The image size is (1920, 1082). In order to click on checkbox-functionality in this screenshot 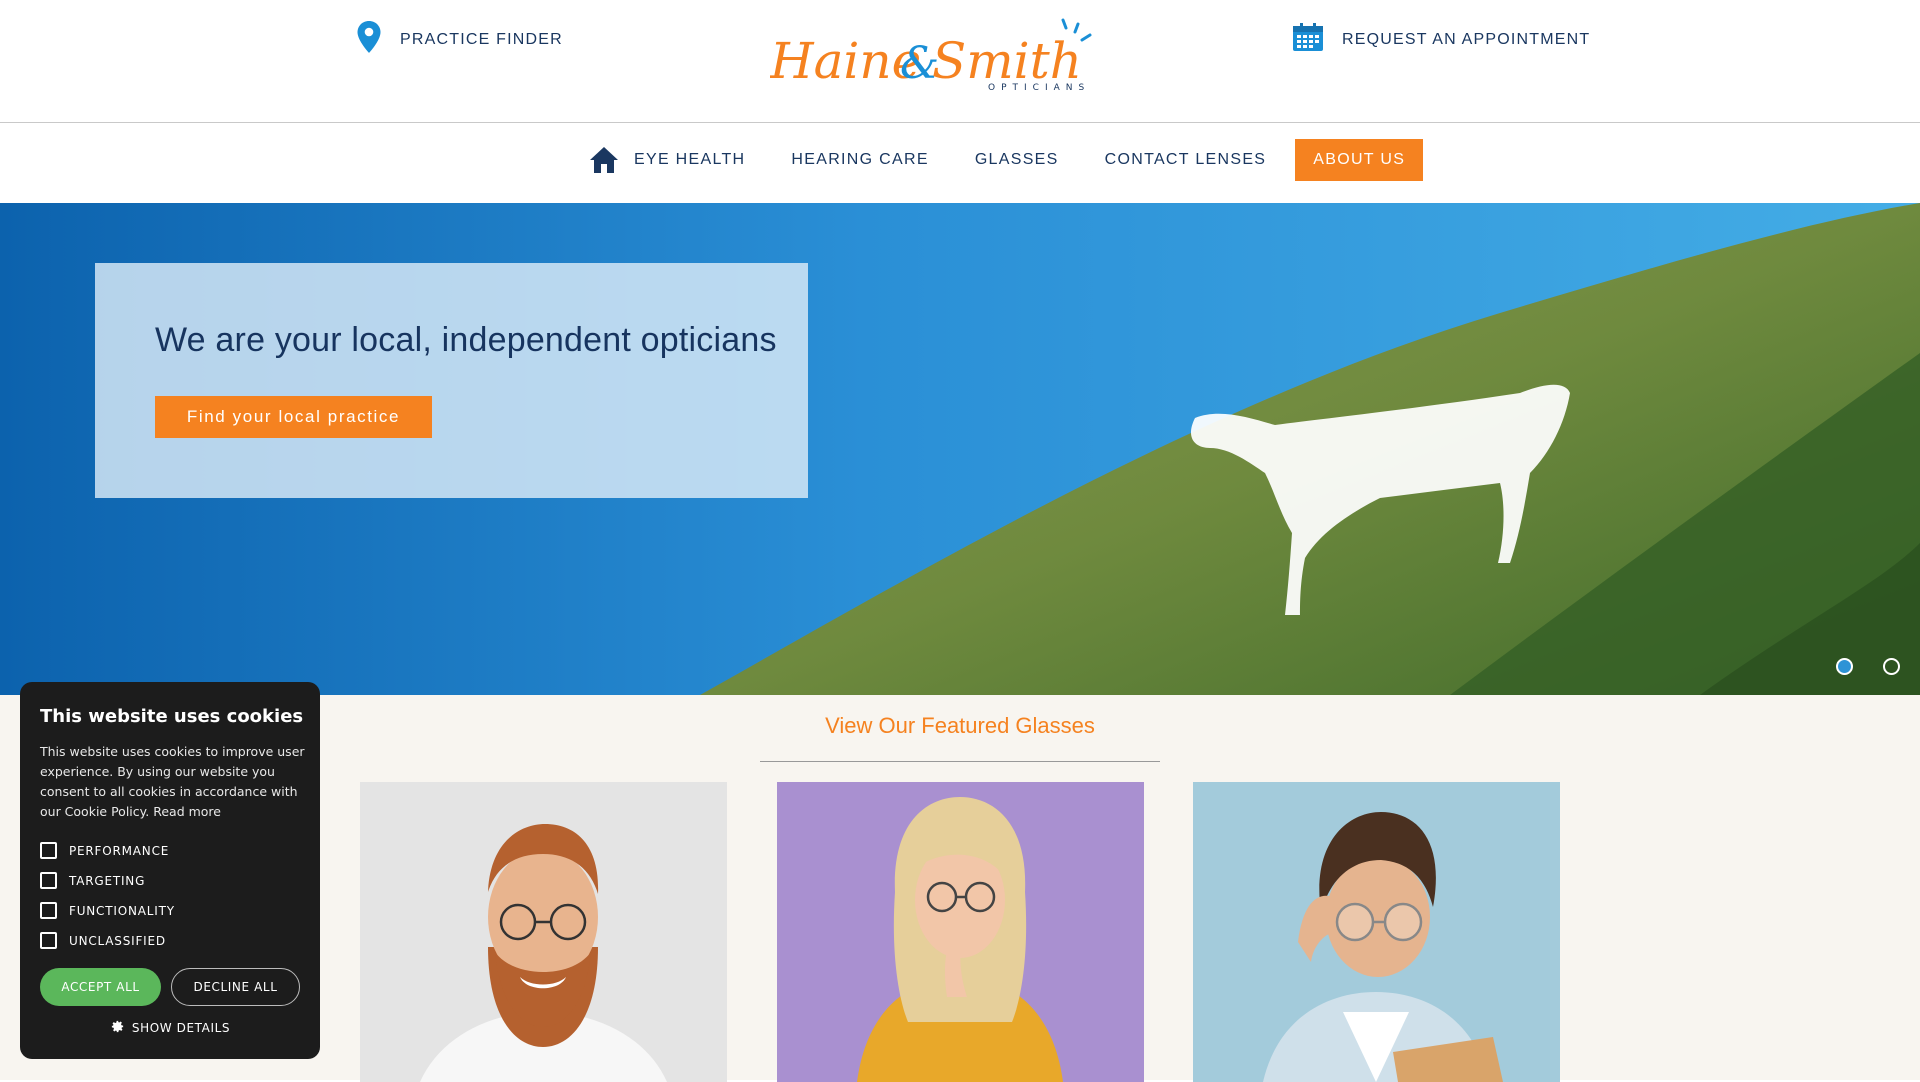, I will do `click(48, 910)`.